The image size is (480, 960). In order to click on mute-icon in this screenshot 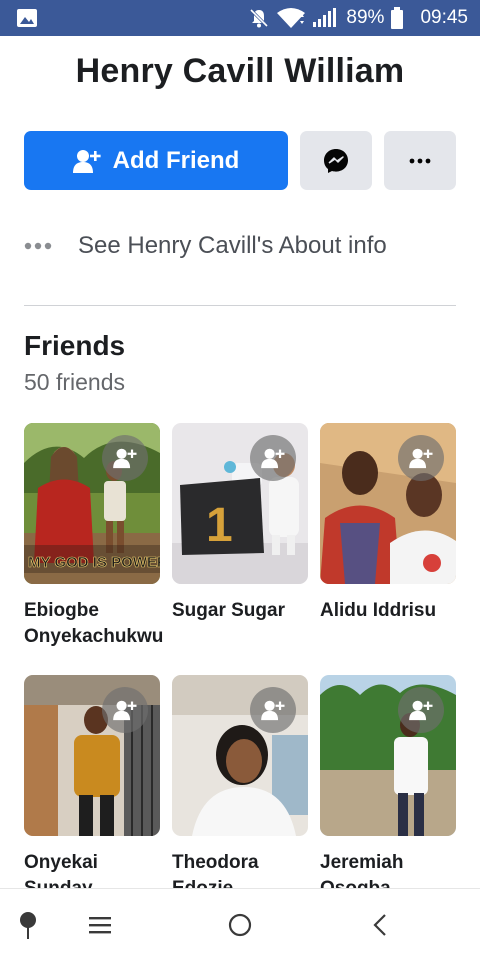, I will do `click(259, 18)`.